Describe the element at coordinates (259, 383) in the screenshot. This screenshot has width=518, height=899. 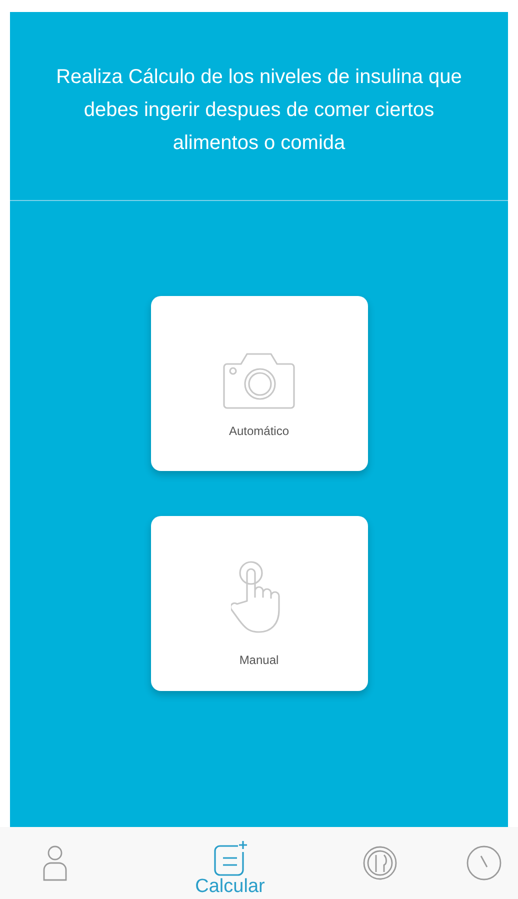
I see `option-card: Automático` at that location.